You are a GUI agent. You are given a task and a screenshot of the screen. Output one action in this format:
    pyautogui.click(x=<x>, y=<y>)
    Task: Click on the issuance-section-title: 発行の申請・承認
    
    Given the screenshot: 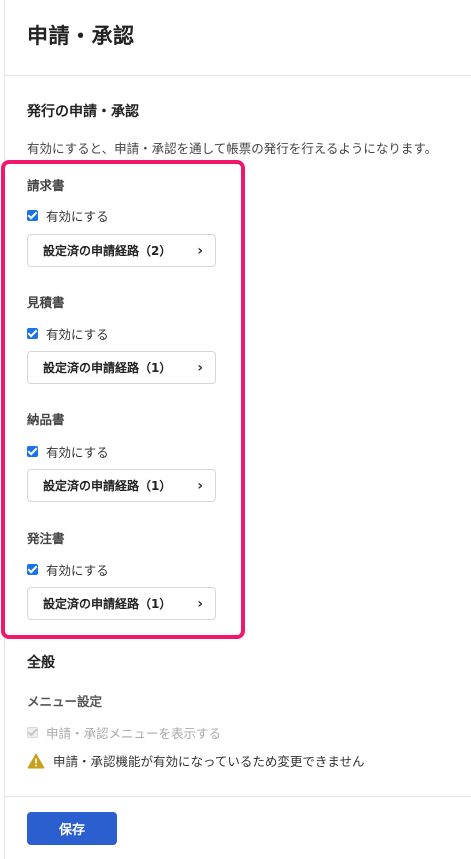 What is the action you would take?
    pyautogui.click(x=83, y=112)
    